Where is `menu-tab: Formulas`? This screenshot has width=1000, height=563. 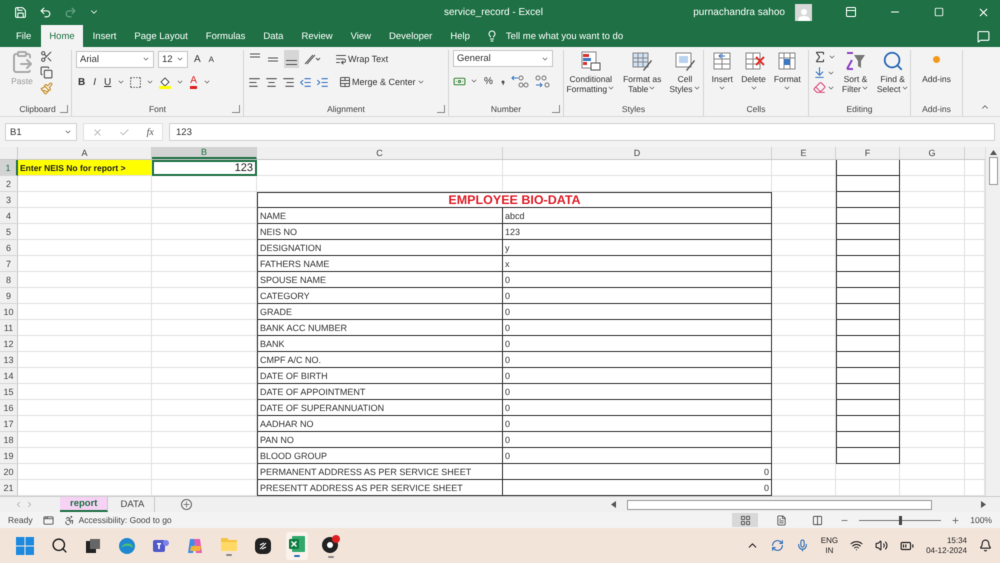 menu-tab: Formulas is located at coordinates (226, 36).